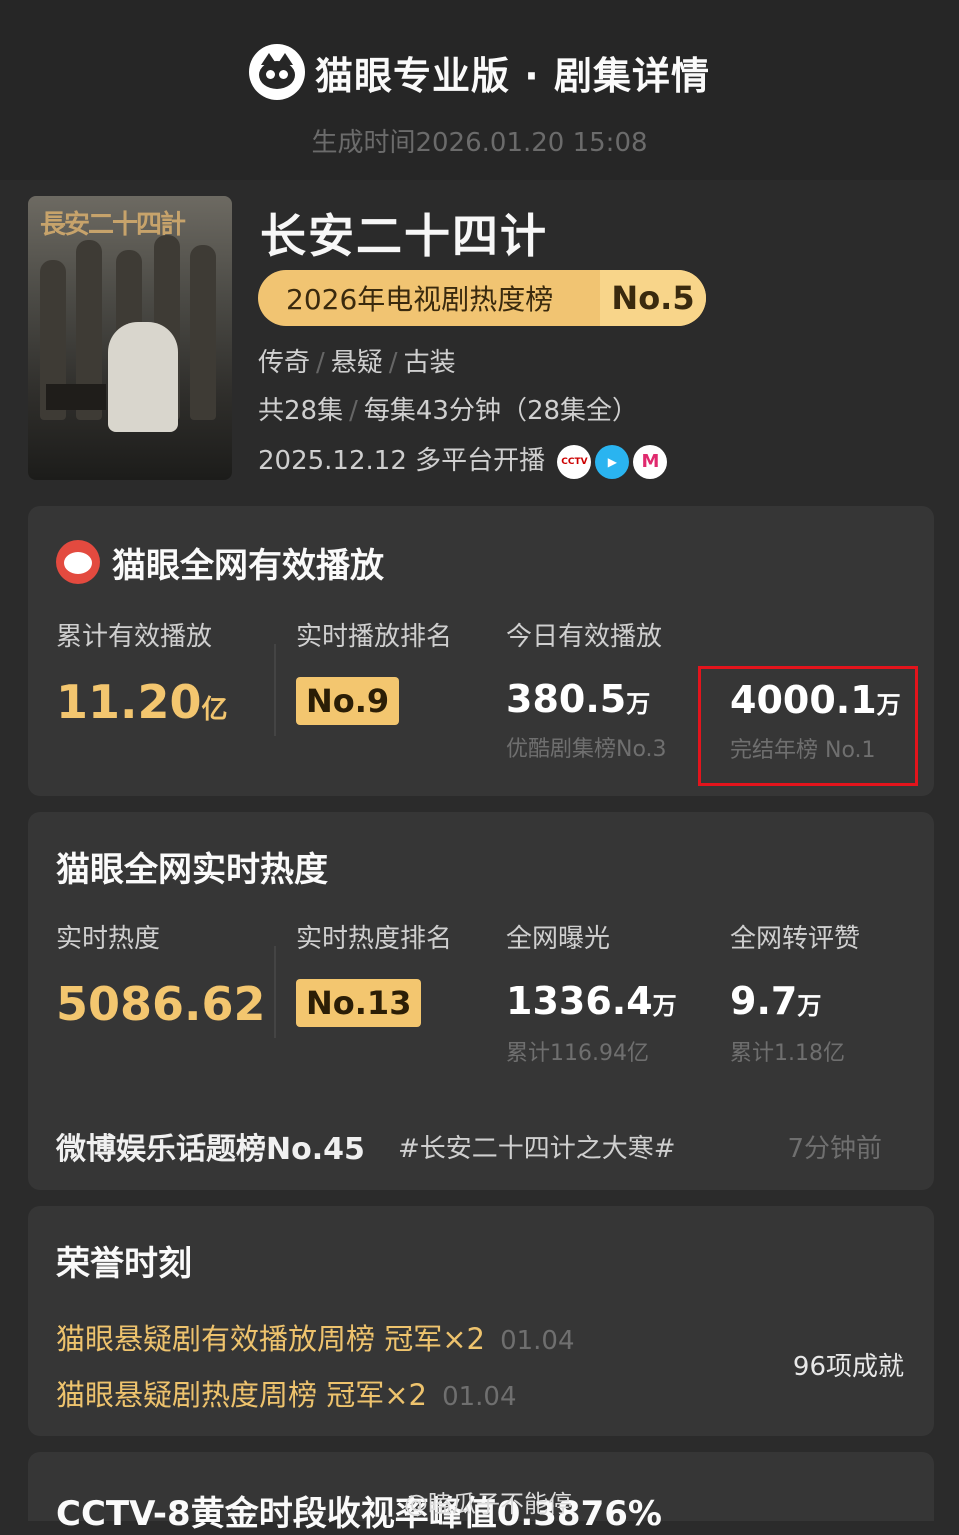 This screenshot has width=959, height=1535. Describe the element at coordinates (129, 702) in the screenshot. I see `cumulative-value: 11.20` at that location.